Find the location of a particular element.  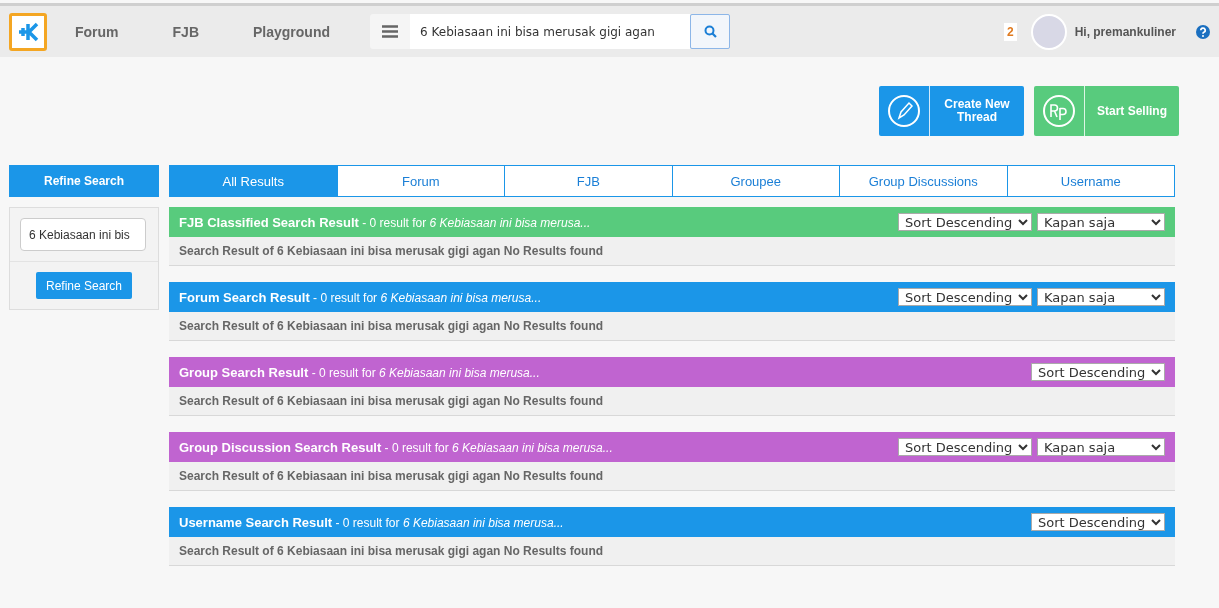

search-icon is located at coordinates (710, 31).